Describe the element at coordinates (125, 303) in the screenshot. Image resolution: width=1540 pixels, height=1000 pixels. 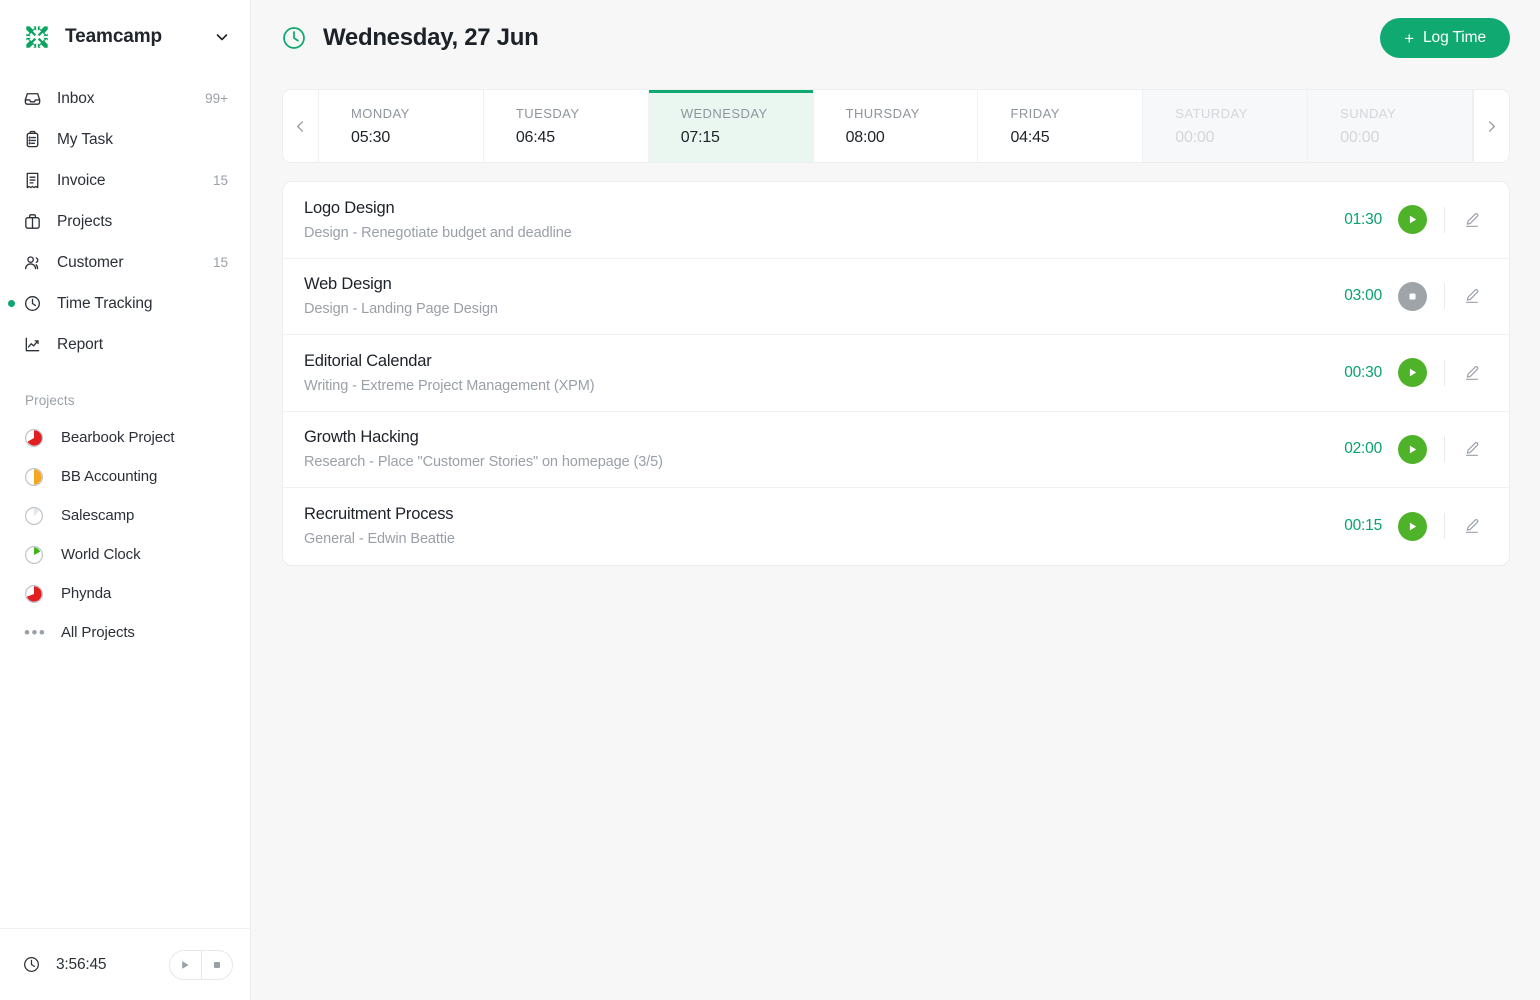
I see `sidebar-item-time-tracking: Time Tracking` at that location.